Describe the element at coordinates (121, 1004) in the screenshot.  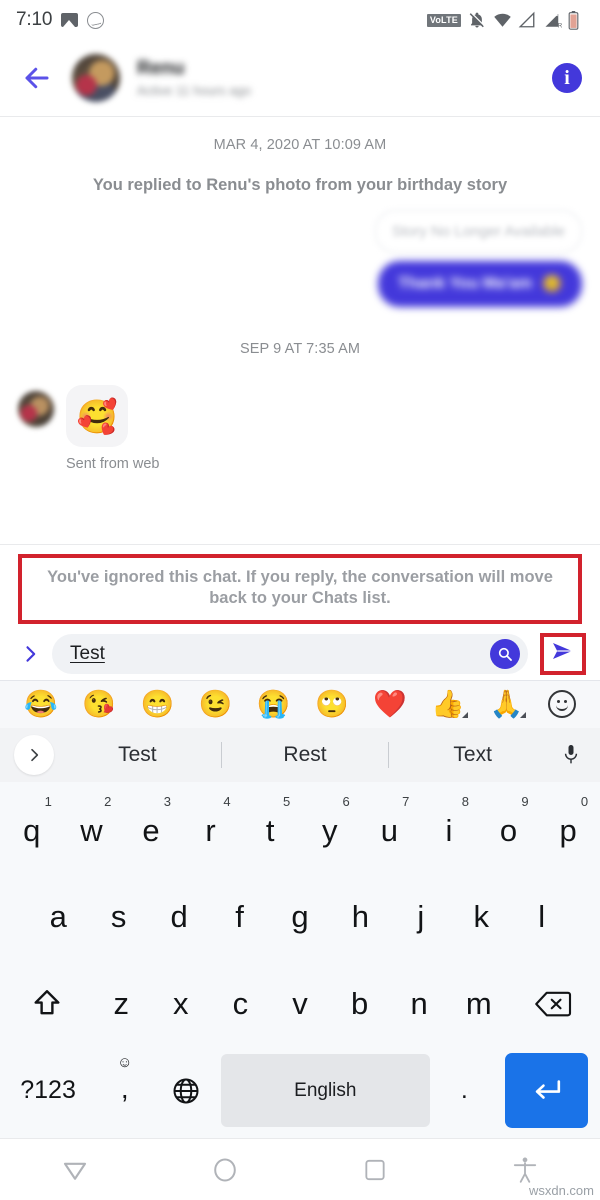
I see `key-z: z` at that location.